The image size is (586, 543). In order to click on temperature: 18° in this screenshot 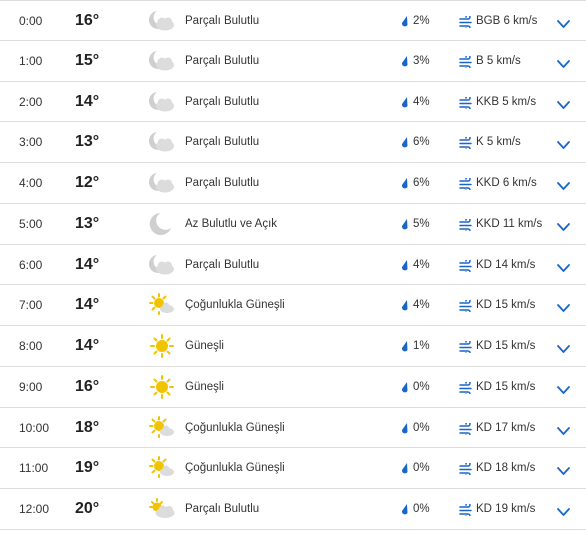, I will do `click(87, 427)`.